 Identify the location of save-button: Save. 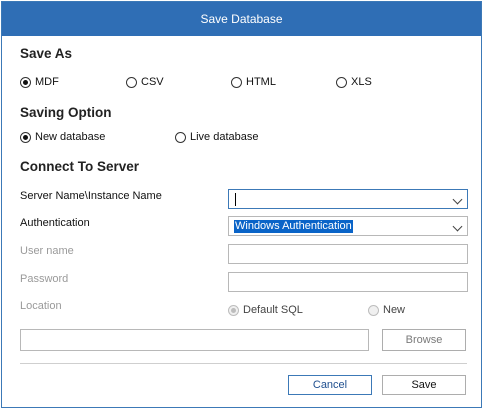
(424, 385).